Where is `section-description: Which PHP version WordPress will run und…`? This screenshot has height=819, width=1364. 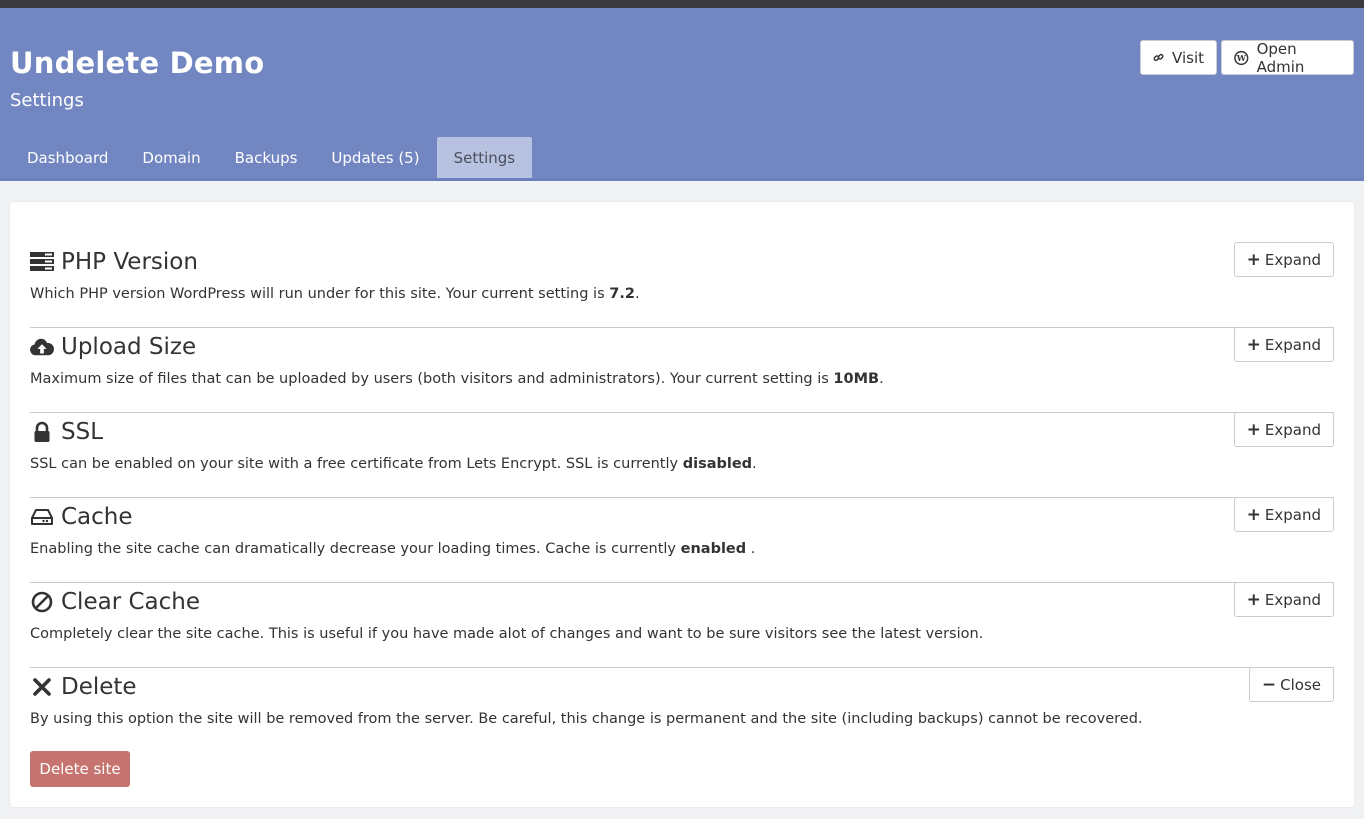
section-description: Which PHP version WordPress will run und… is located at coordinates (335, 294).